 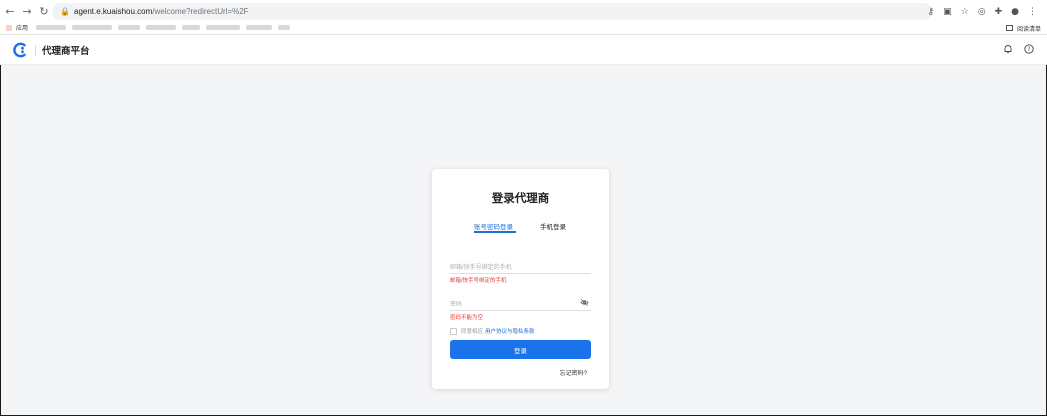 What do you see at coordinates (495, 232) in the screenshot?
I see `active-tab-indicator` at bounding box center [495, 232].